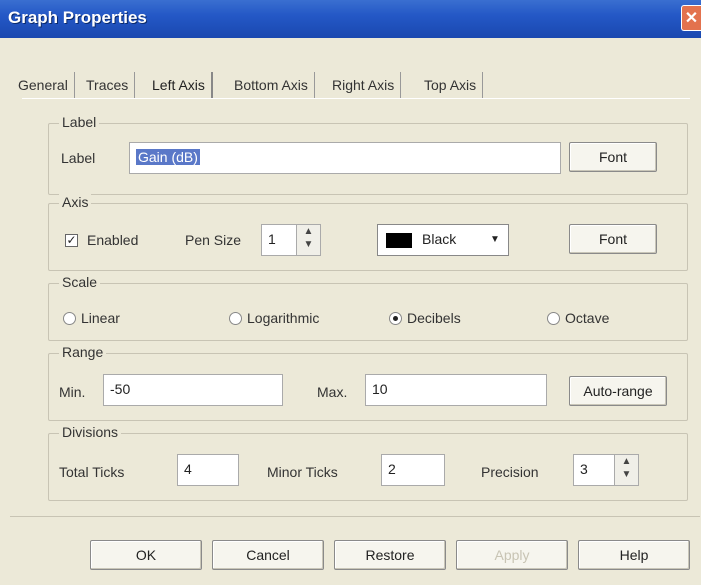 This screenshot has height=585, width=701. Describe the element at coordinates (291, 240) in the screenshot. I see `pen-size-stepper: 1 ▲ ▼` at that location.